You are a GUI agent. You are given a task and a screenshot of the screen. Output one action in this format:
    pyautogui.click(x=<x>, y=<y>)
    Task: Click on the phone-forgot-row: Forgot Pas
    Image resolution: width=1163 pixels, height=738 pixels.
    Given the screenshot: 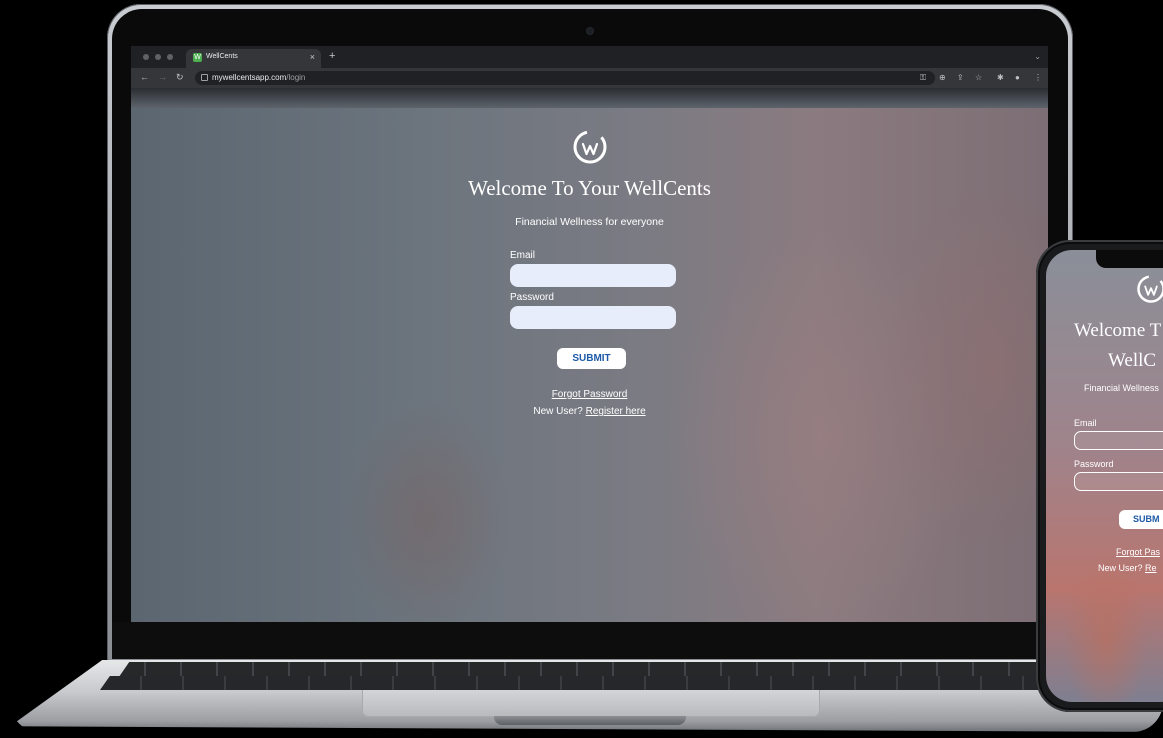 What is the action you would take?
    pyautogui.click(x=1138, y=552)
    